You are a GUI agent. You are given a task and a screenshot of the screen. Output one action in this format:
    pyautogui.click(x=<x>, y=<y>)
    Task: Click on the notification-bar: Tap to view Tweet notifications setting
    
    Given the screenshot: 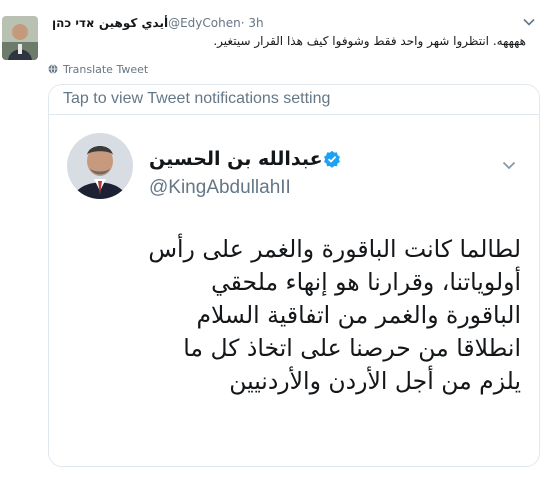 What is the action you would take?
    pyautogui.click(x=294, y=100)
    